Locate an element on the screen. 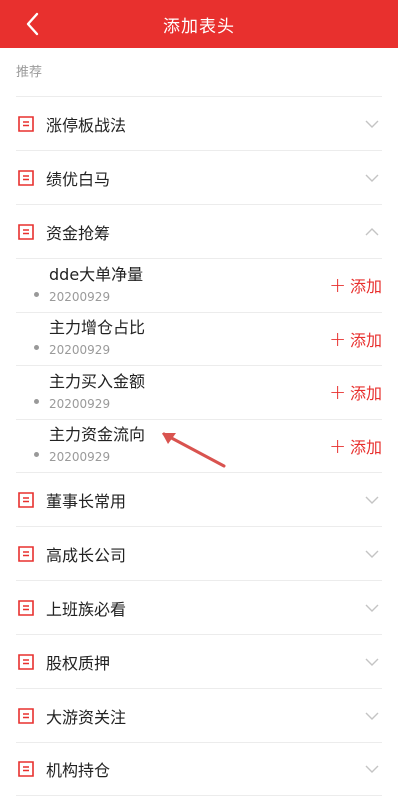 The image size is (398, 812). chevron-left-icon is located at coordinates (32, 24).